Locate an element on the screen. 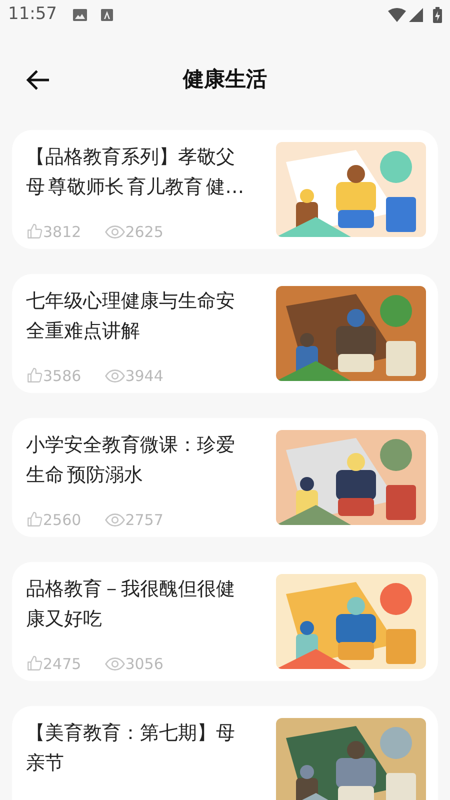  view-count: 3944 is located at coordinates (144, 376).